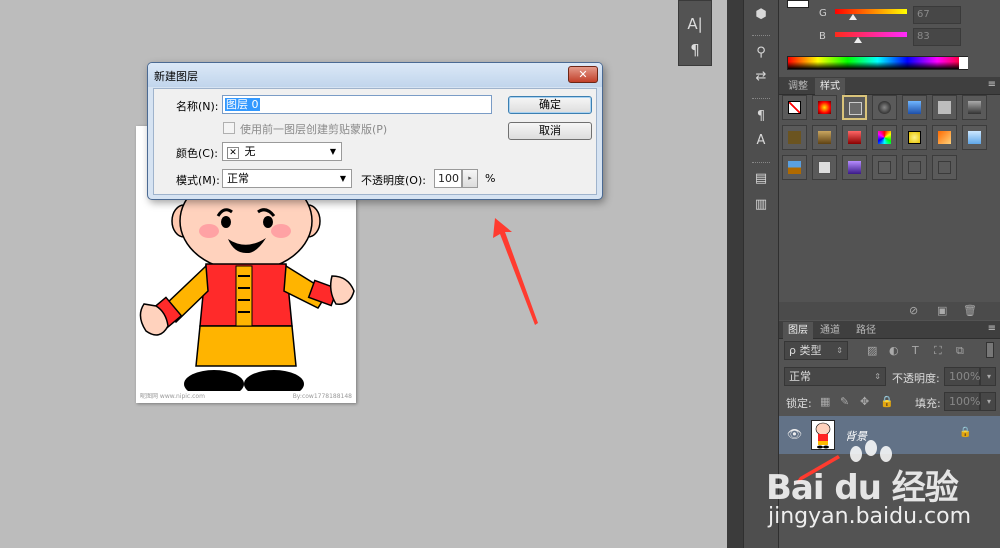 This screenshot has width=1000, height=548. Describe the element at coordinates (172, 396) in the screenshot. I see `canvas-footer-left: 昵图网 www.nipic.com` at that location.